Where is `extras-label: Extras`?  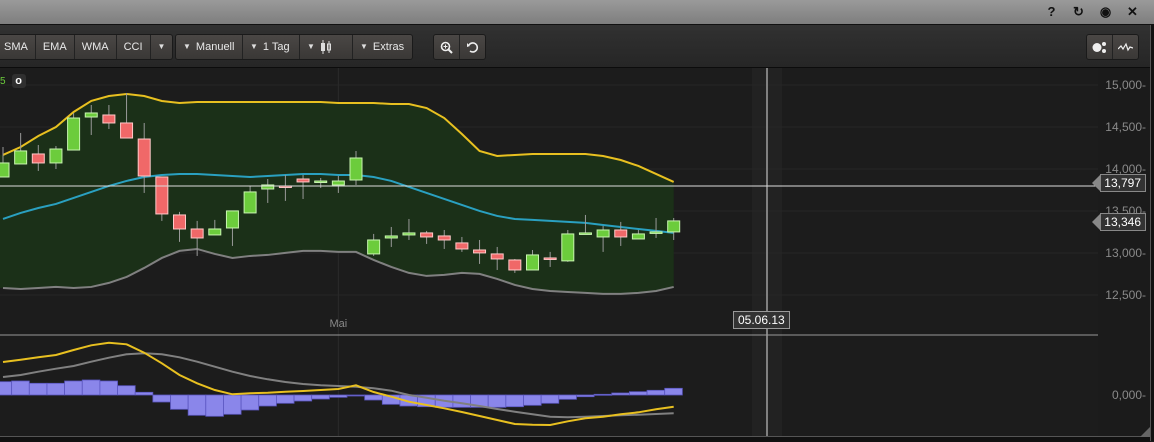
extras-label: Extras is located at coordinates (388, 47).